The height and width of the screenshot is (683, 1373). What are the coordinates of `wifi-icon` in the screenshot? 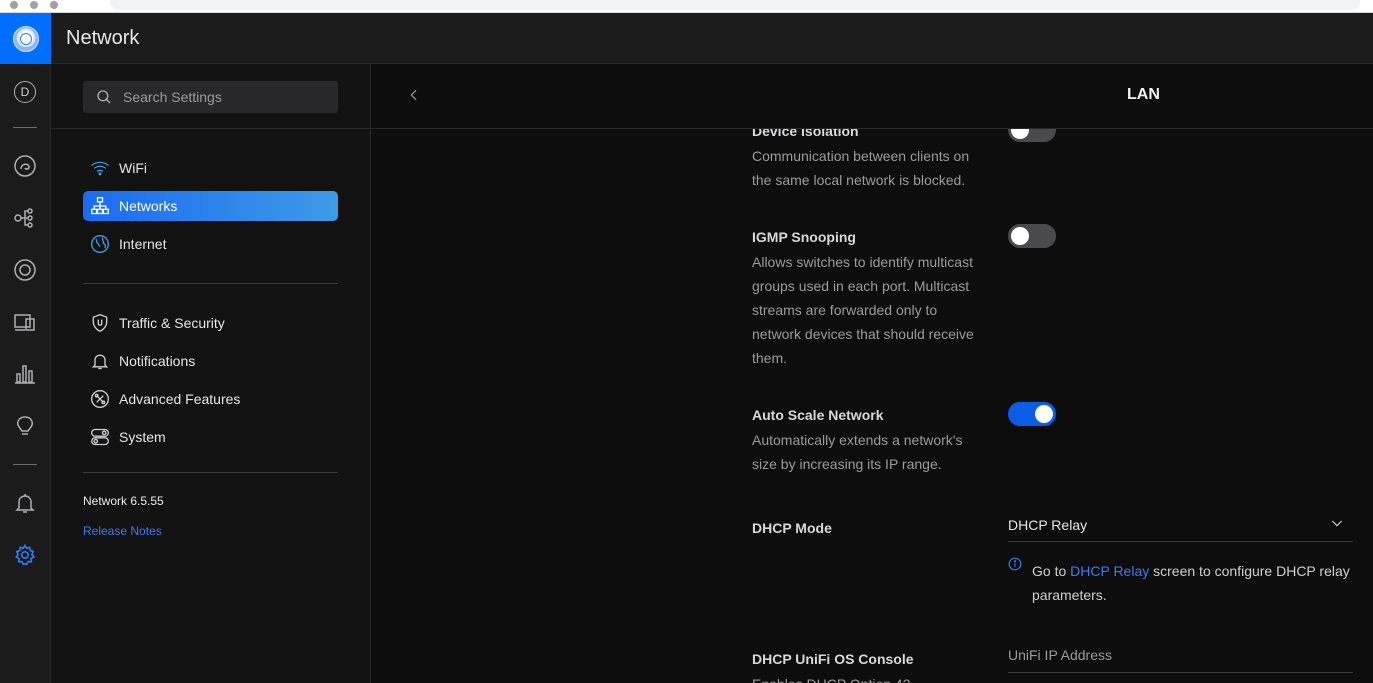 It's located at (100, 168).